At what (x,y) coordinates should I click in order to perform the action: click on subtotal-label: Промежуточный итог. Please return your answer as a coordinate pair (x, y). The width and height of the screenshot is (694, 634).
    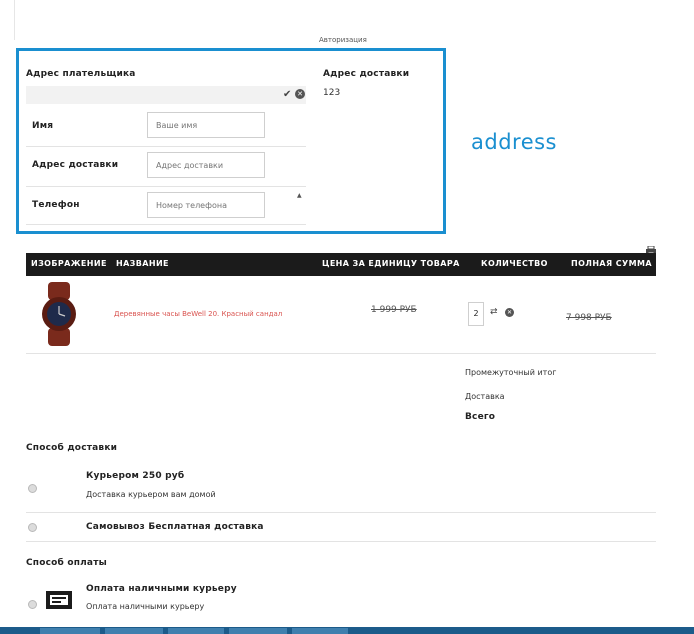
    Looking at the image, I should click on (511, 372).